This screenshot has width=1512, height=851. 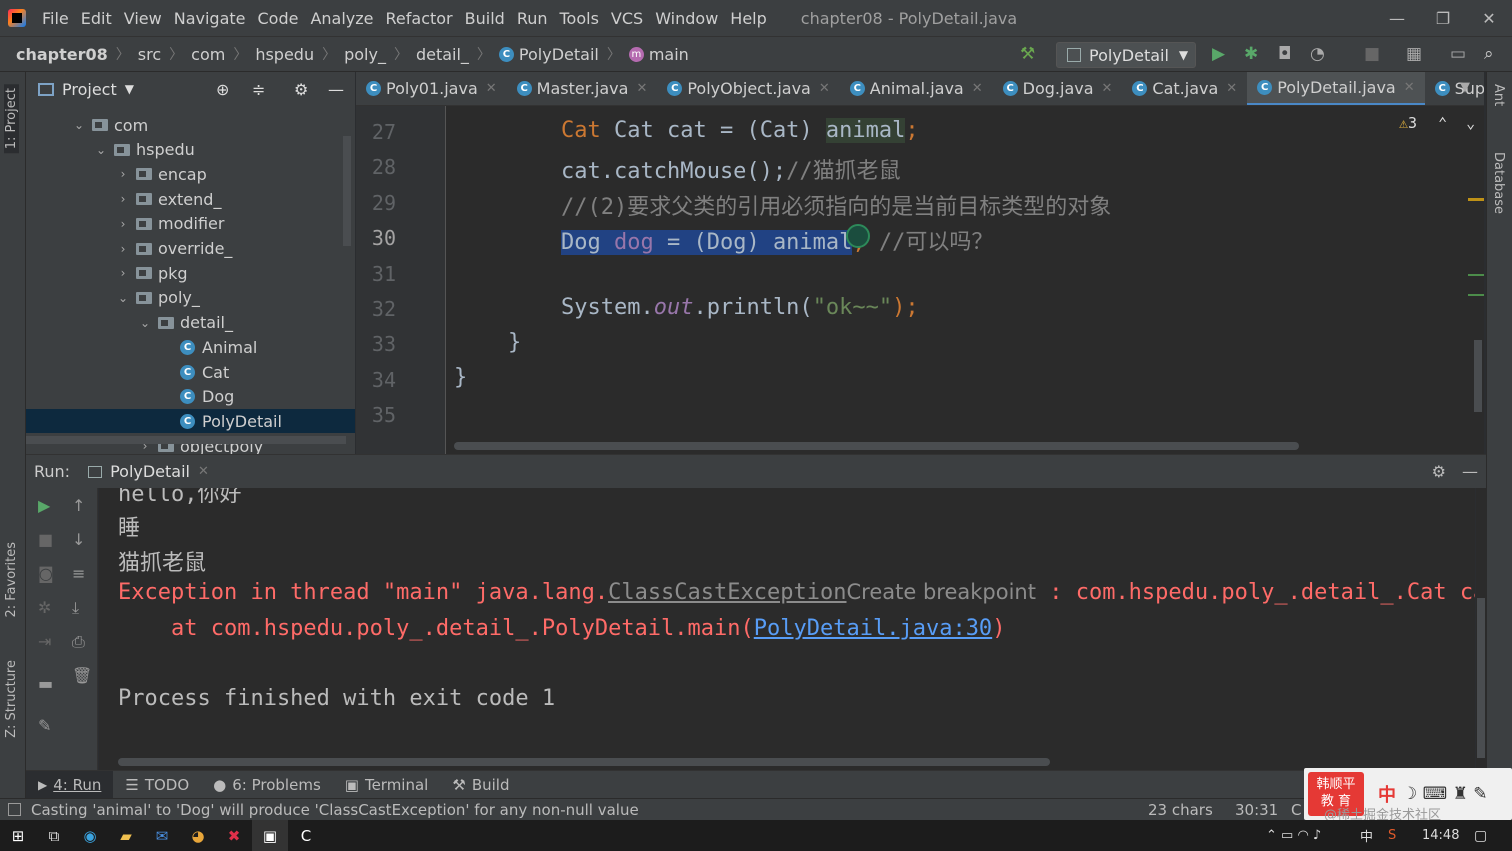 What do you see at coordinates (1366, 835) in the screenshot?
I see `ime-indicator: 中` at bounding box center [1366, 835].